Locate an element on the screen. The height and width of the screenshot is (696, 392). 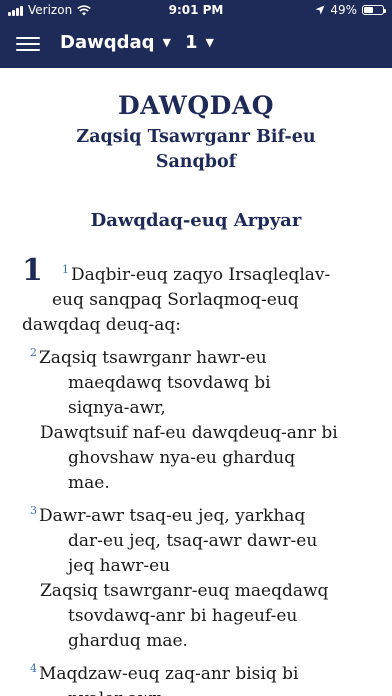
verse-number: 3 is located at coordinates (33, 510).